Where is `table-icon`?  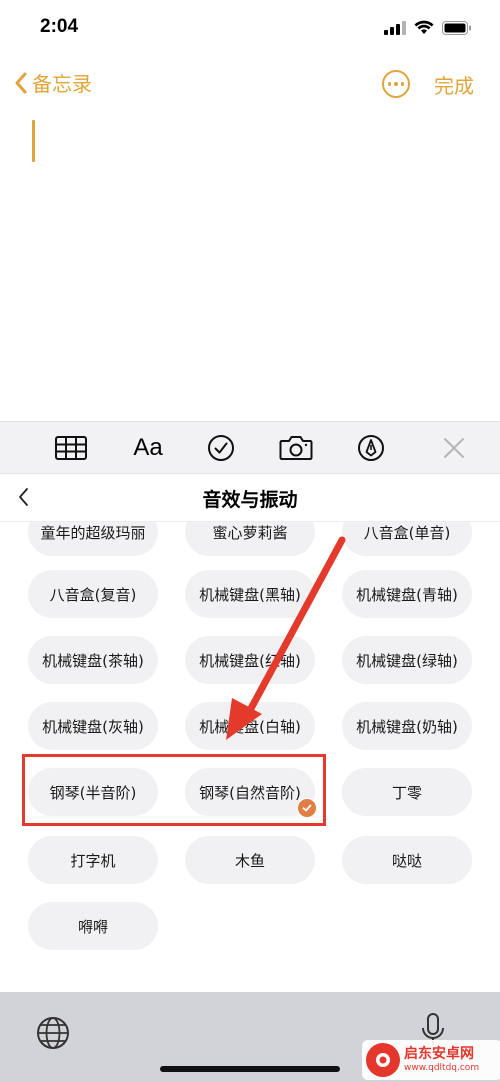 table-icon is located at coordinates (71, 448).